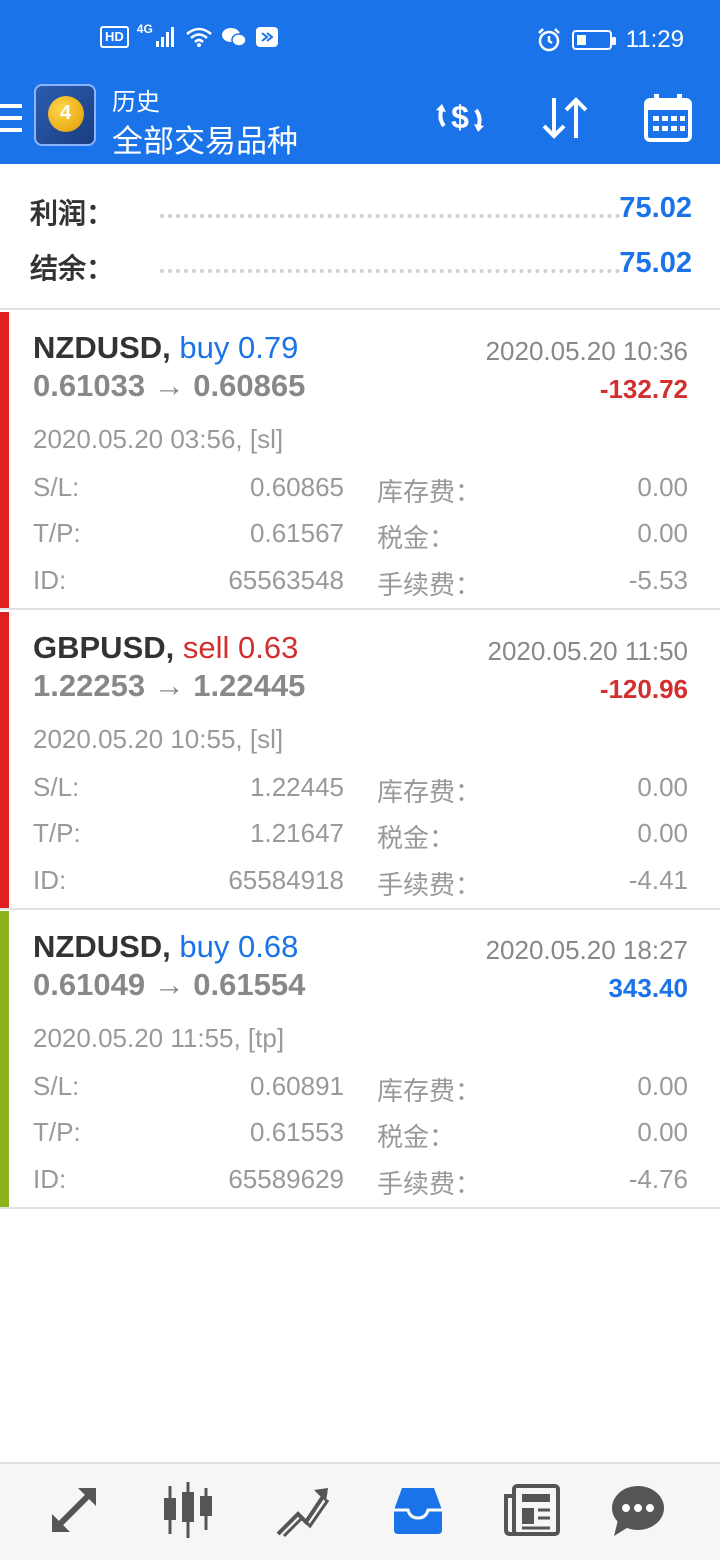  Describe the element at coordinates (144, 29) in the screenshot. I see `network-label: 4G` at that location.